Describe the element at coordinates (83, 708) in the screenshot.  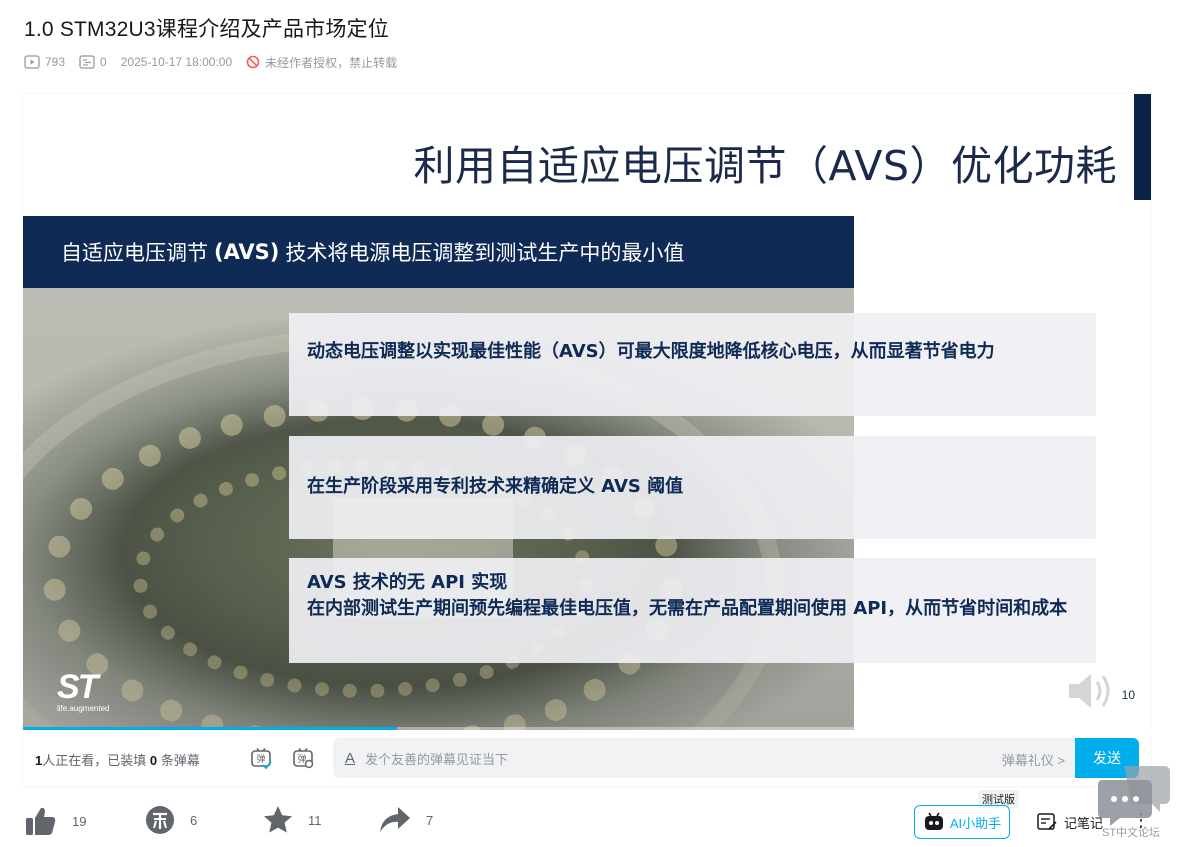
I see `logo-tagline: life.augmented` at that location.